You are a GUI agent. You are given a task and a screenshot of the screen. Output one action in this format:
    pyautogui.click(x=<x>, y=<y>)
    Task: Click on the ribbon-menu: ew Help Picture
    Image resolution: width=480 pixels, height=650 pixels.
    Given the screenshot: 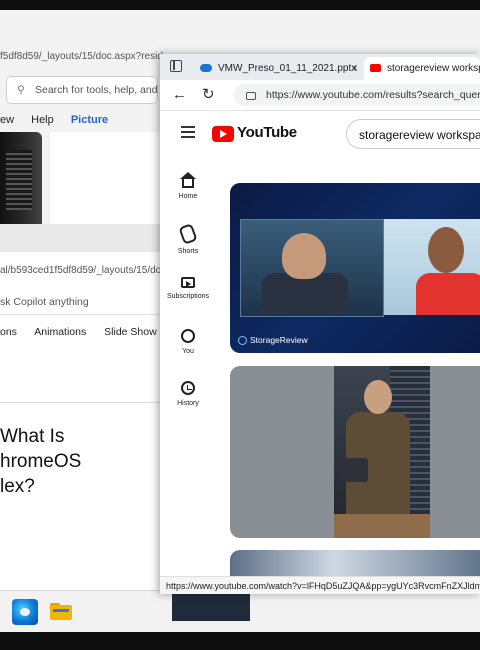 What is the action you would take?
    pyautogui.click(x=61, y=120)
    